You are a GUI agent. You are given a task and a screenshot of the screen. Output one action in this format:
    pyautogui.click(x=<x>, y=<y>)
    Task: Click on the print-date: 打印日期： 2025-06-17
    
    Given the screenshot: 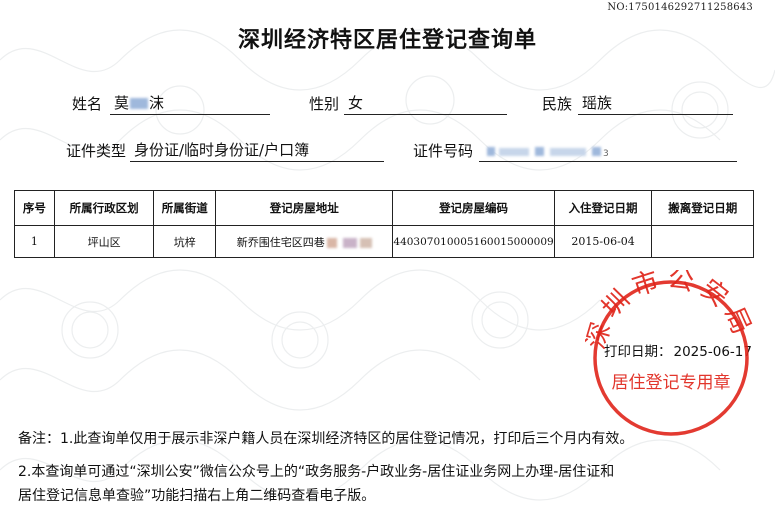 What is the action you would take?
    pyautogui.click(x=678, y=350)
    